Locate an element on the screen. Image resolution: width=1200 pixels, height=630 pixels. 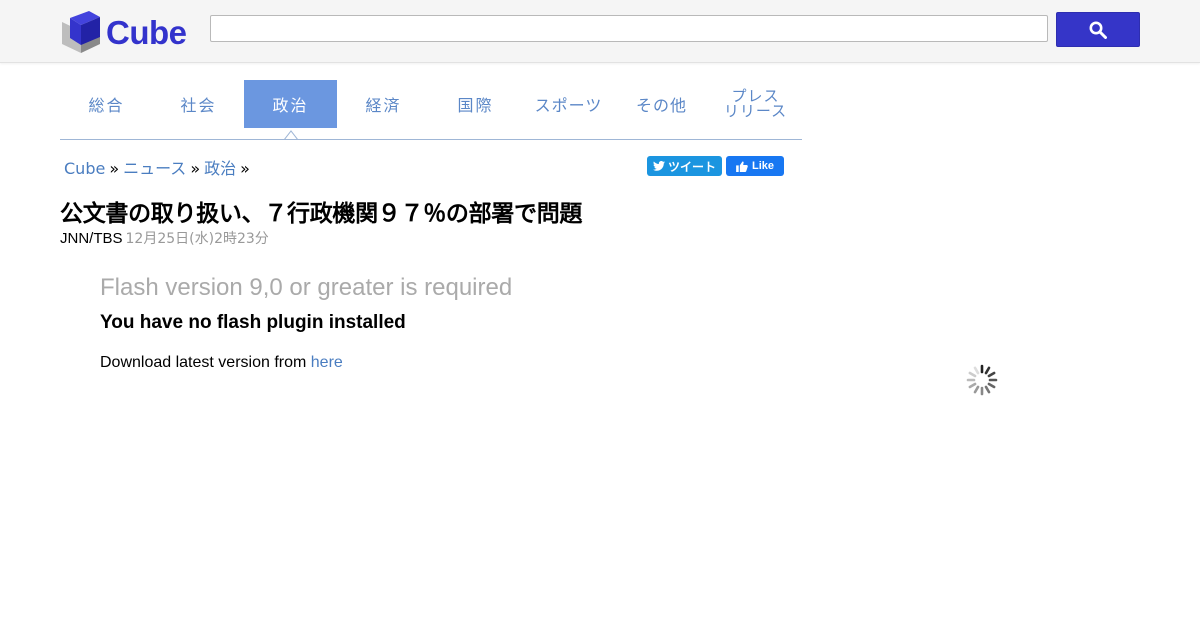
search-input is located at coordinates (629, 28).